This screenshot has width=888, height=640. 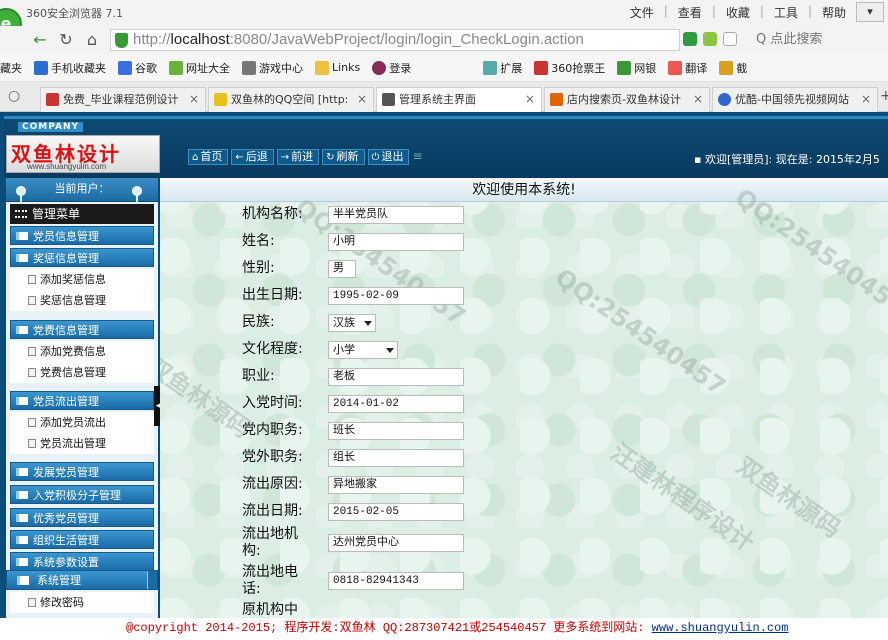 I want to click on sidebar-section-develop: 发展党员管理, so click(x=82, y=471).